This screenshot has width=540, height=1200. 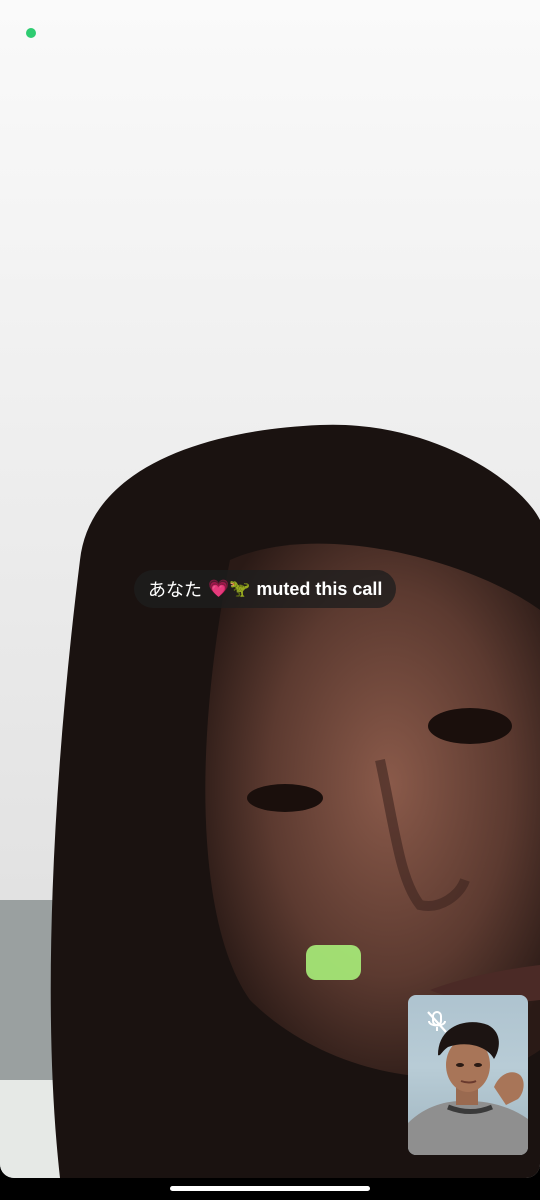 I want to click on participant-emoji: 💗🦖, so click(x=229, y=589).